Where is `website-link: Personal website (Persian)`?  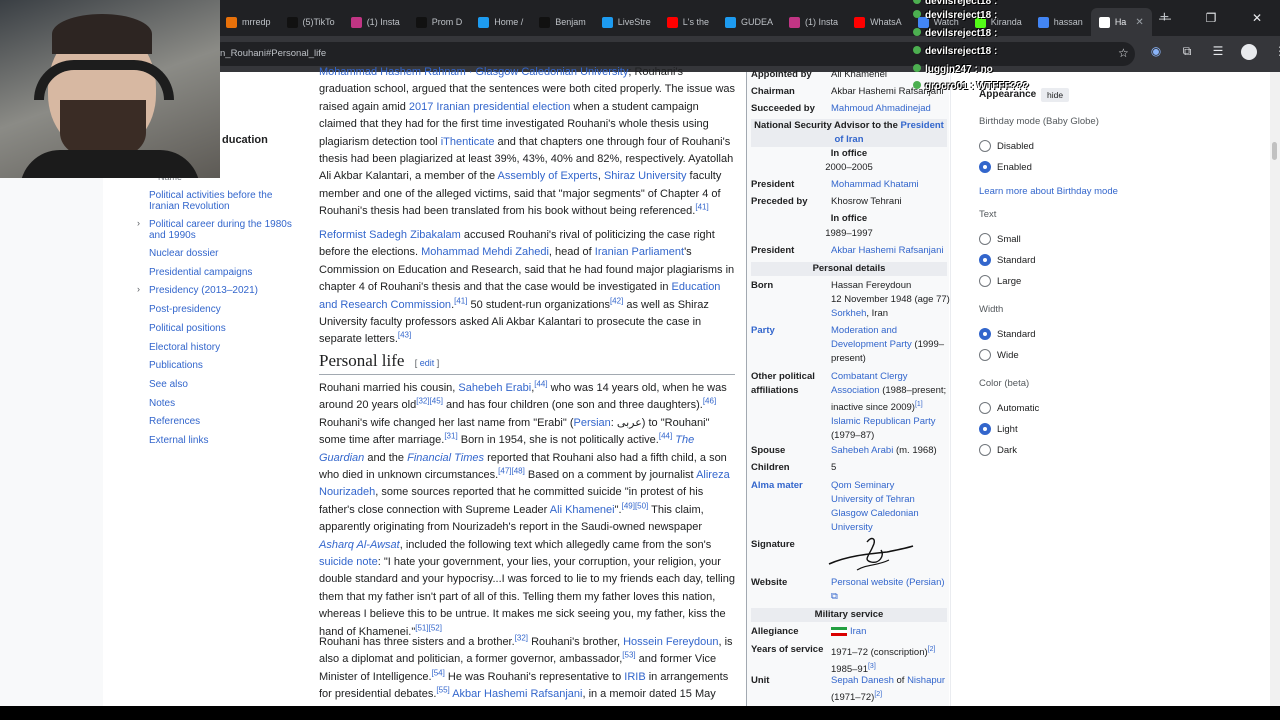 website-link: Personal website (Persian) is located at coordinates (888, 582).